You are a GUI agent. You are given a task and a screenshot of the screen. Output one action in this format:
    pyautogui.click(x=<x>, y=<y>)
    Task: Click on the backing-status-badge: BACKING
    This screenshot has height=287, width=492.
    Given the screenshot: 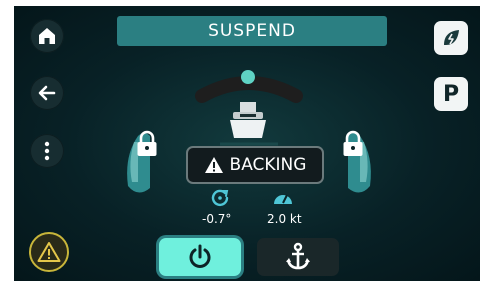 What is the action you would take?
    pyautogui.click(x=255, y=165)
    